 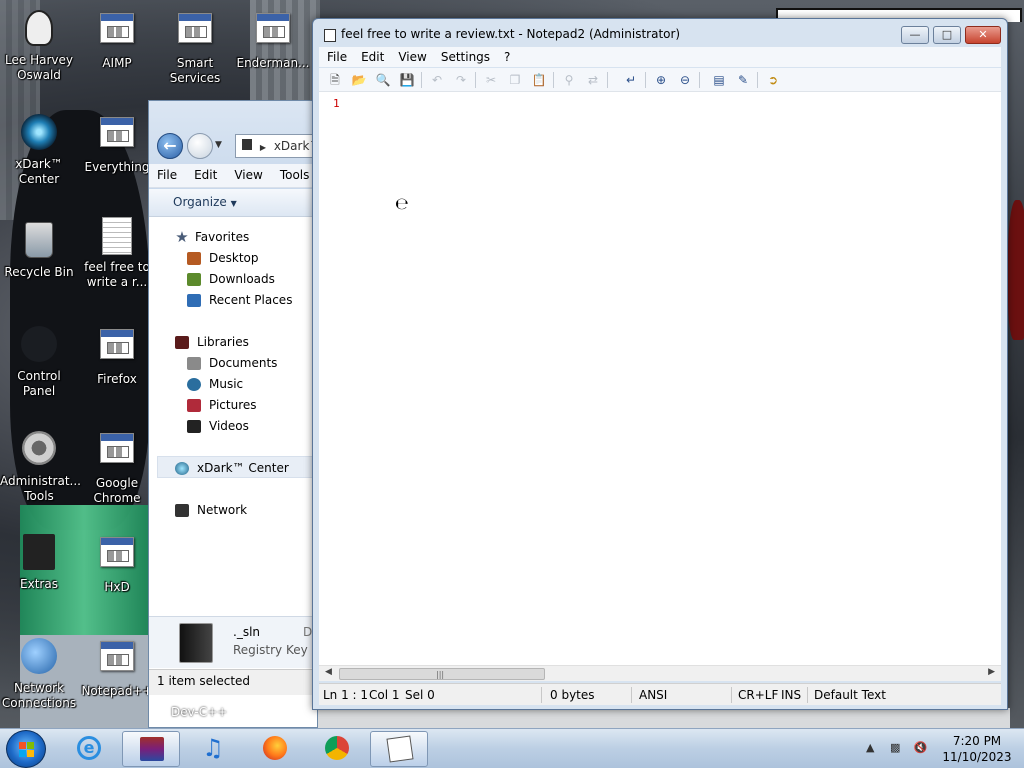 I want to click on status-scheme: Default Text, so click(x=850, y=695).